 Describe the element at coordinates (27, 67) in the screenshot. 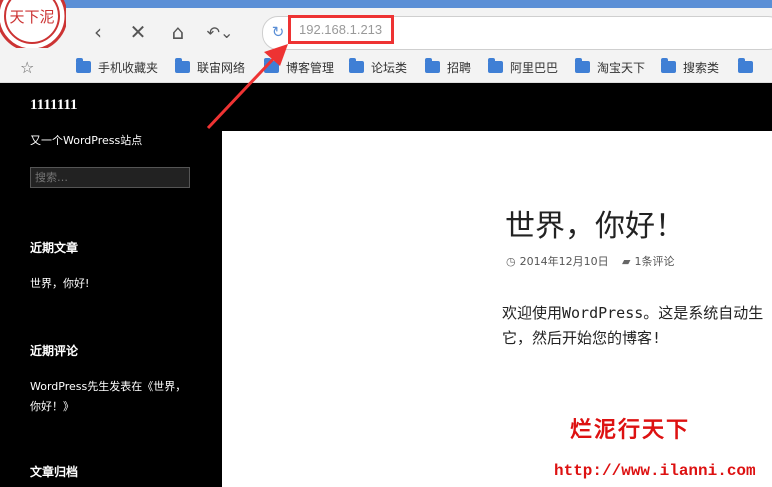

I see `star-icon: ☆` at that location.